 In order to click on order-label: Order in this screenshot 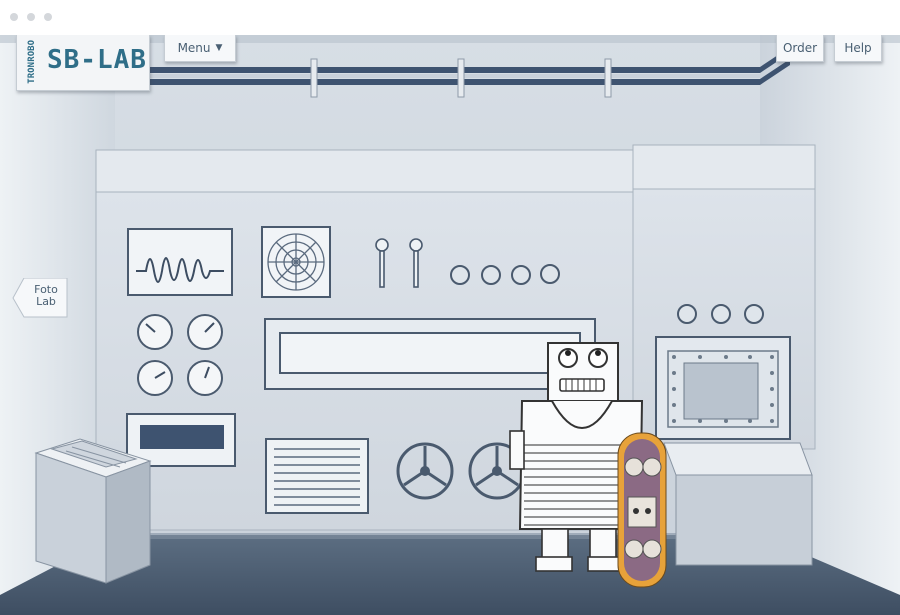, I will do `click(800, 48)`.